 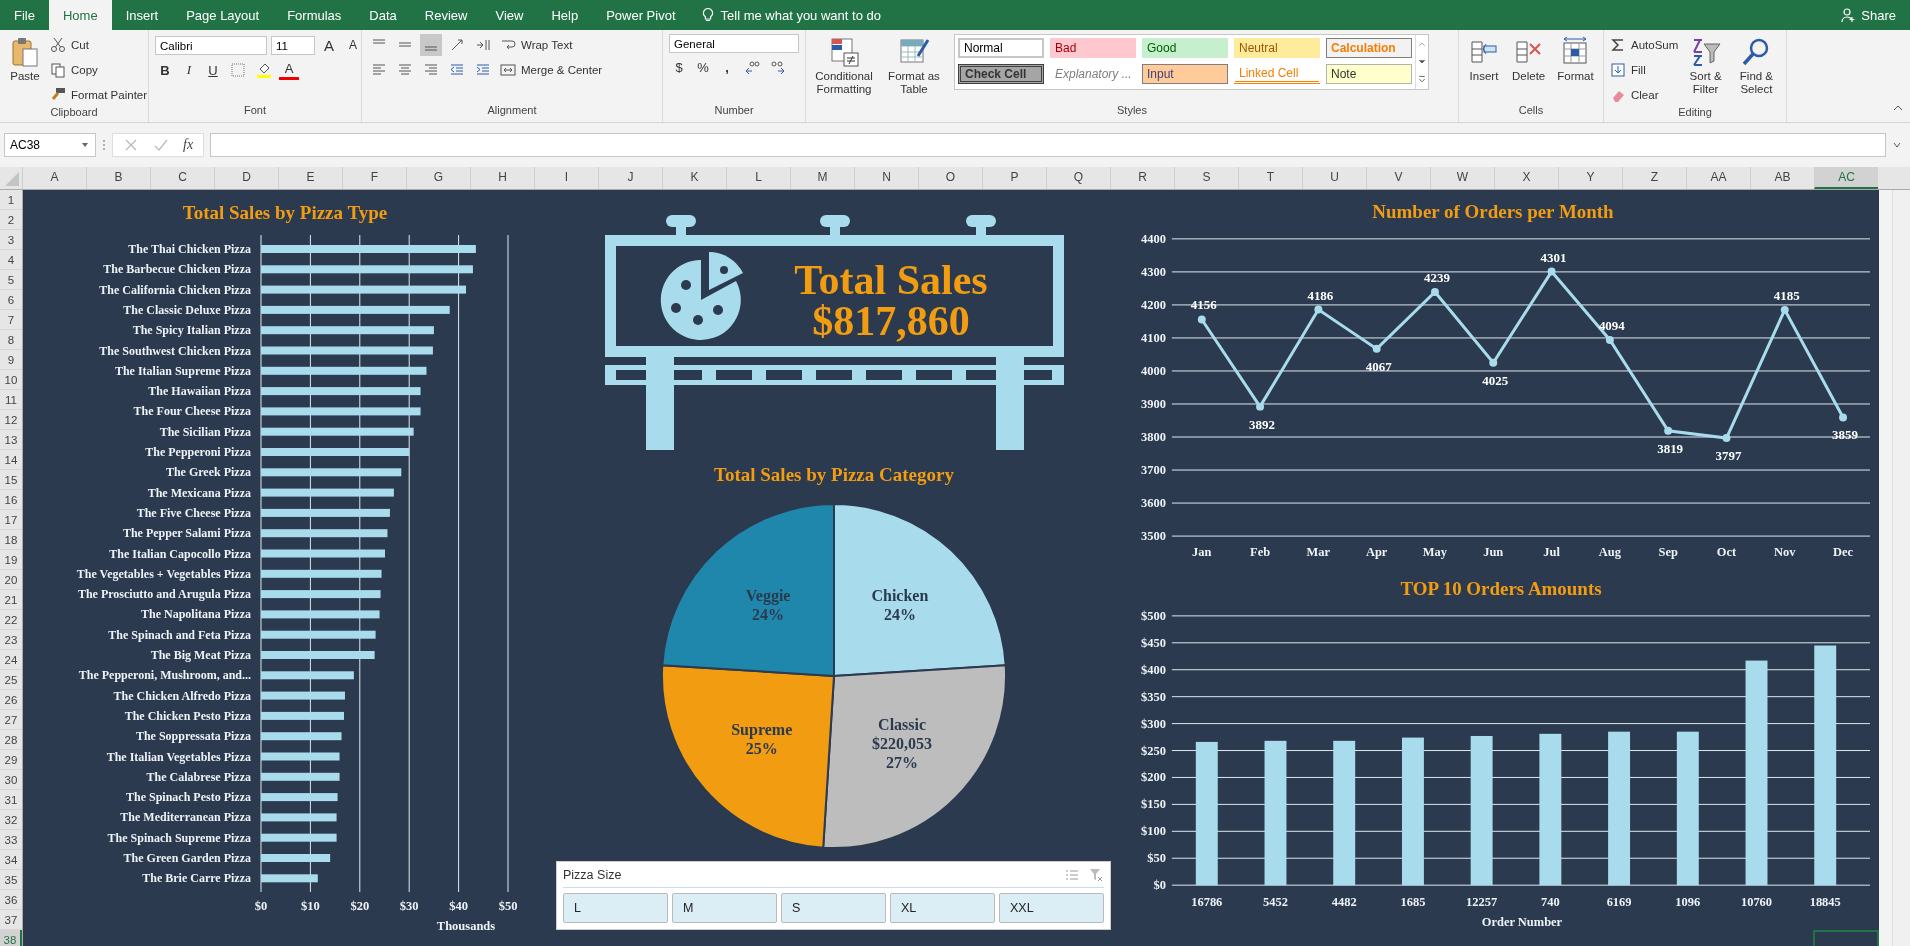 What do you see at coordinates (329, 45) in the screenshot?
I see `grow-font-button: A` at bounding box center [329, 45].